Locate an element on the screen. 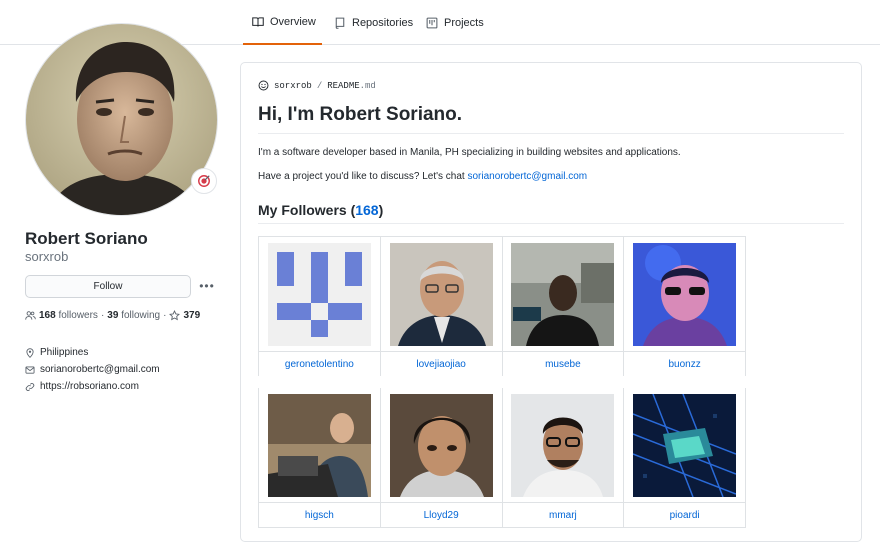 The height and width of the screenshot is (555, 880). follower-name-link: lovejiaojiao is located at coordinates (441, 364).